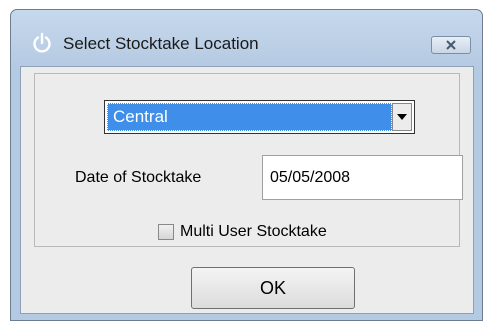  I want to click on window-title: Select Stocktake Location, so click(161, 43).